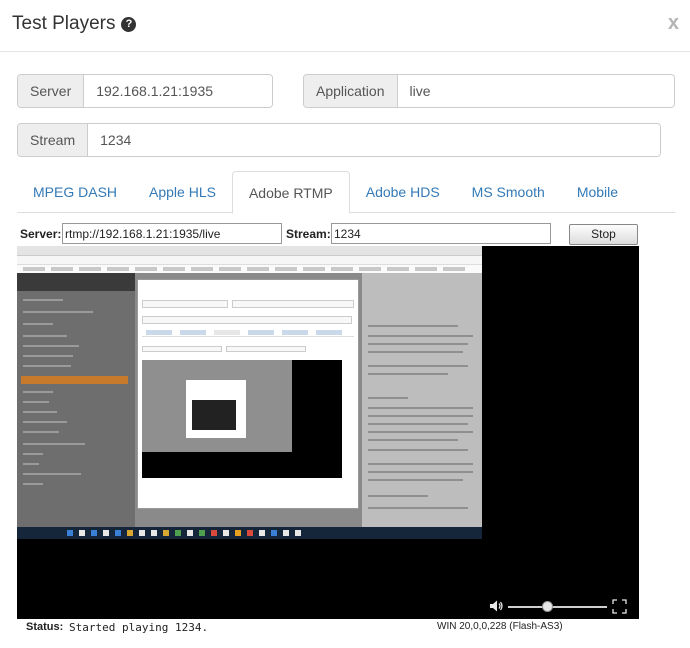 Image resolution: width=690 pixels, height=648 pixels. What do you see at coordinates (441, 233) in the screenshot?
I see `player-stream-input: 1234` at bounding box center [441, 233].